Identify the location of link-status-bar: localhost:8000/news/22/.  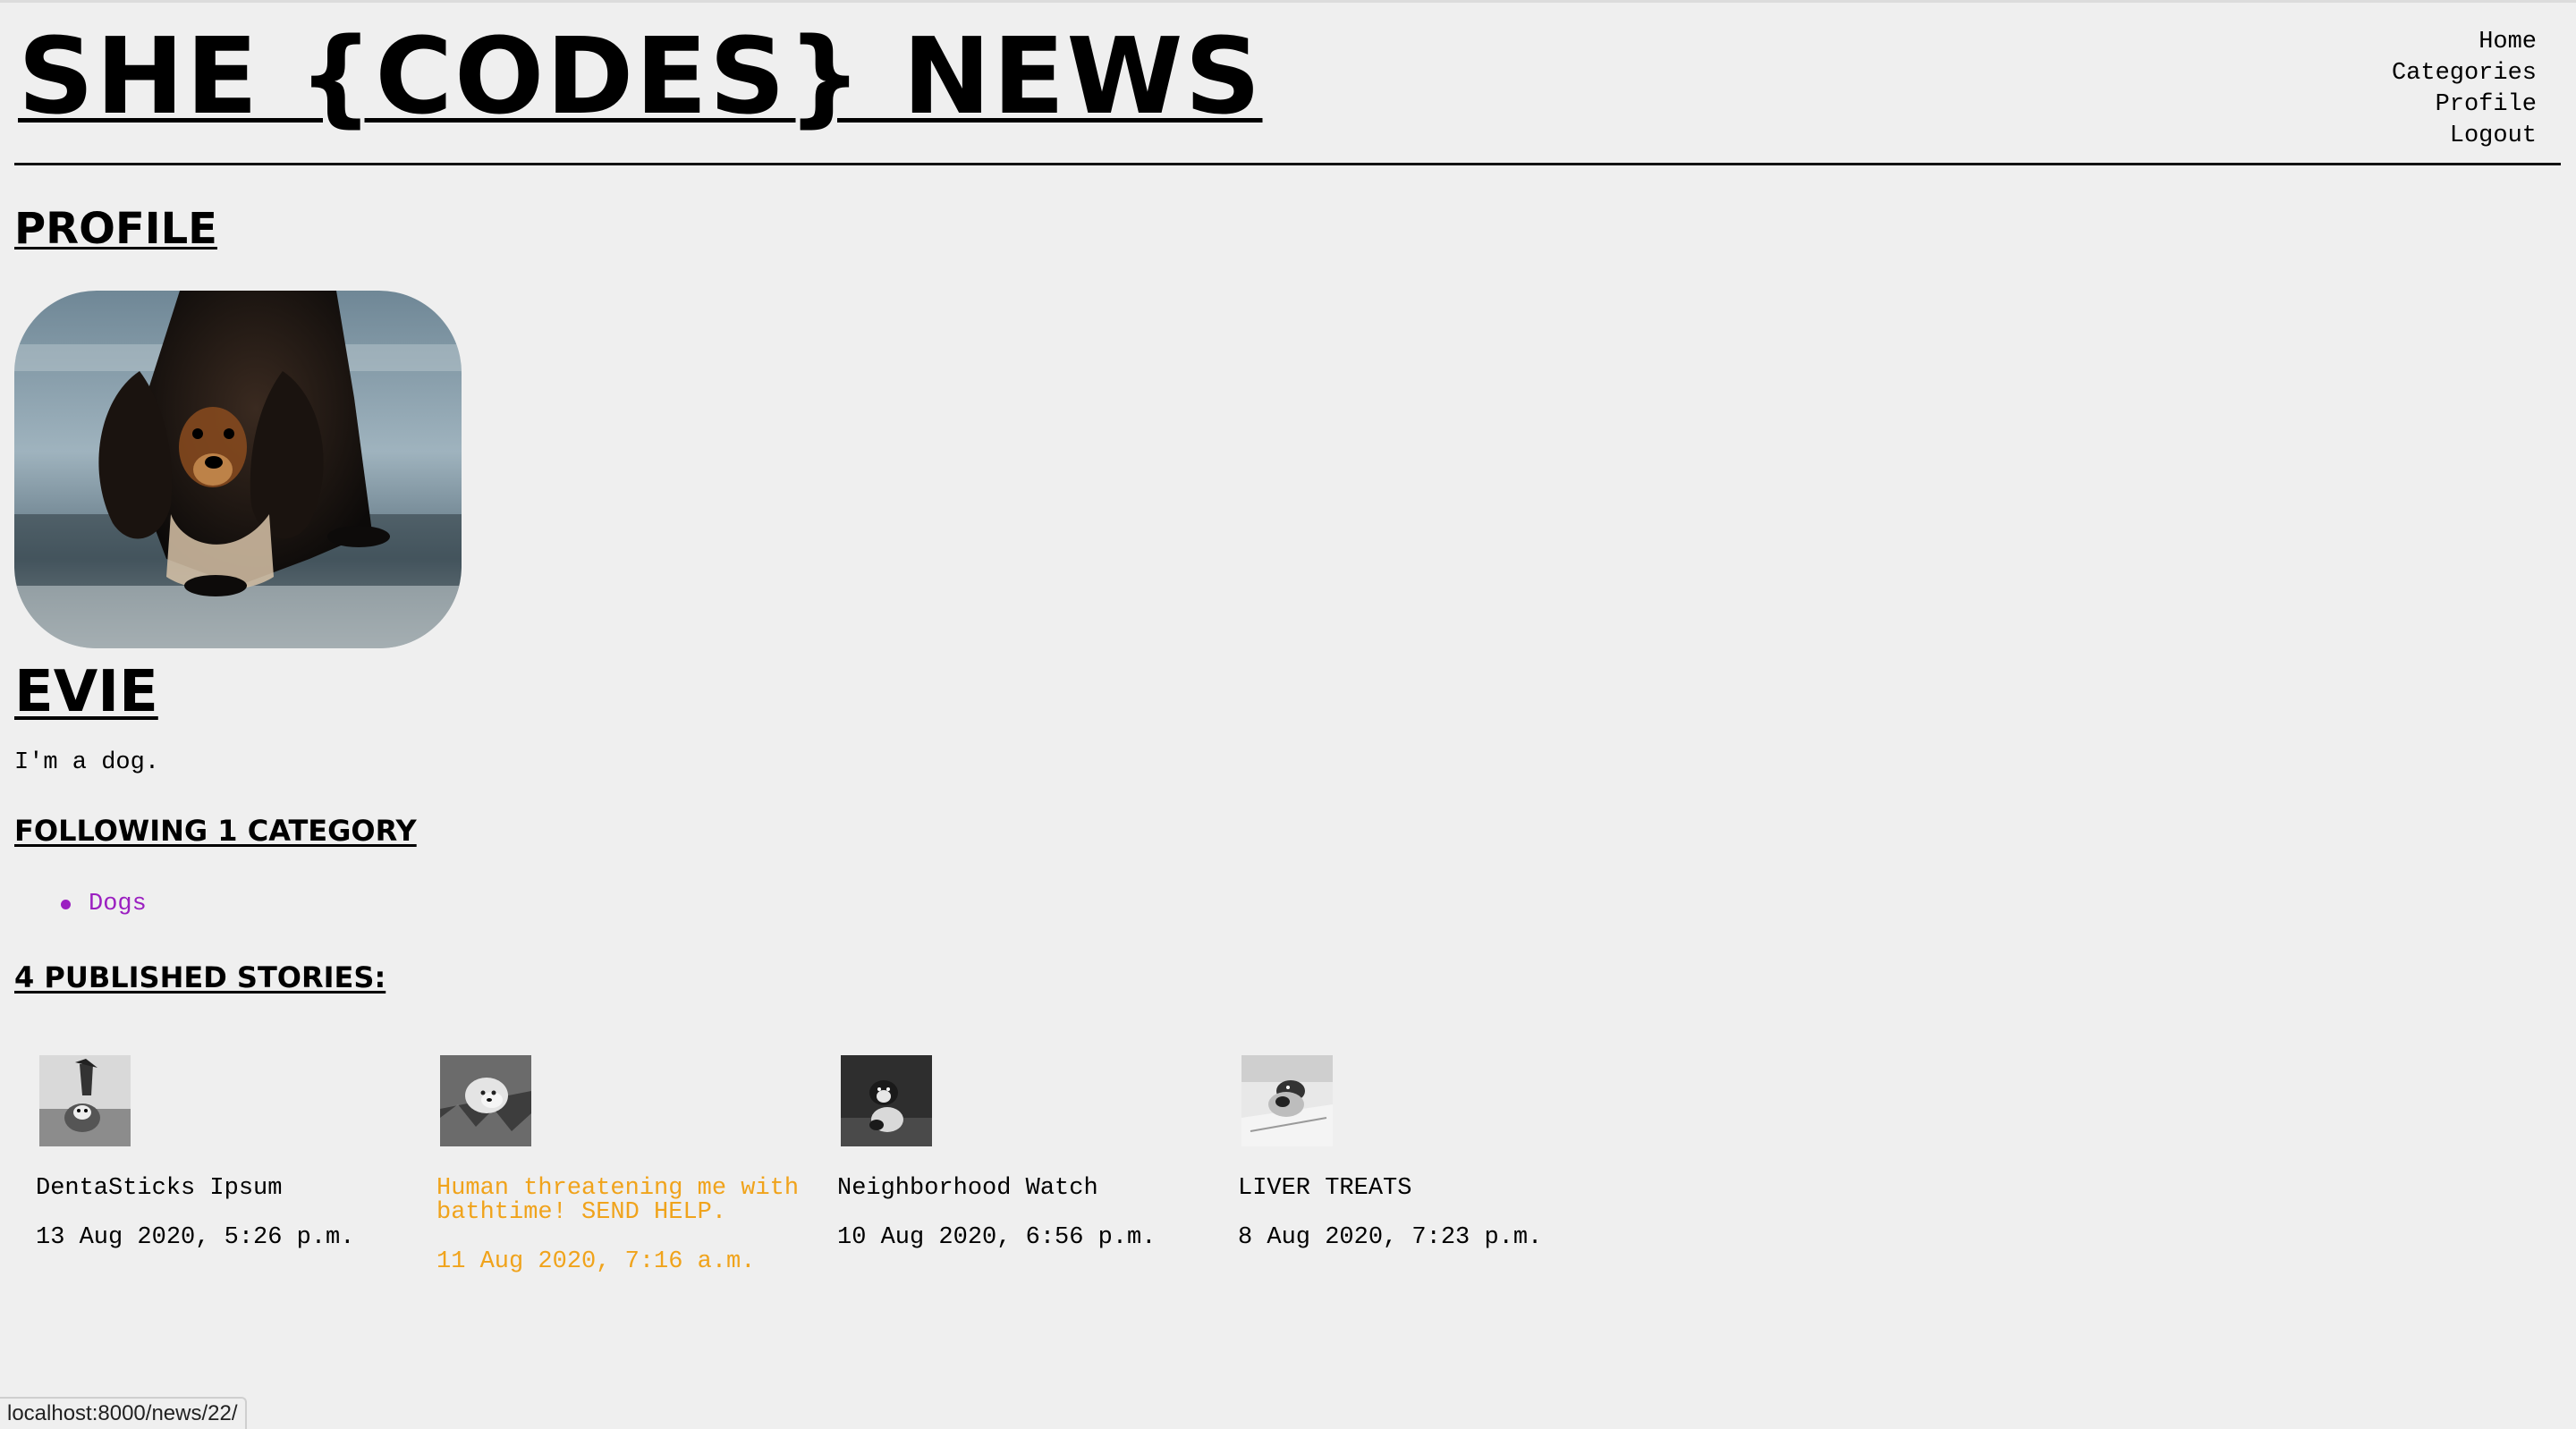
(123, 1413).